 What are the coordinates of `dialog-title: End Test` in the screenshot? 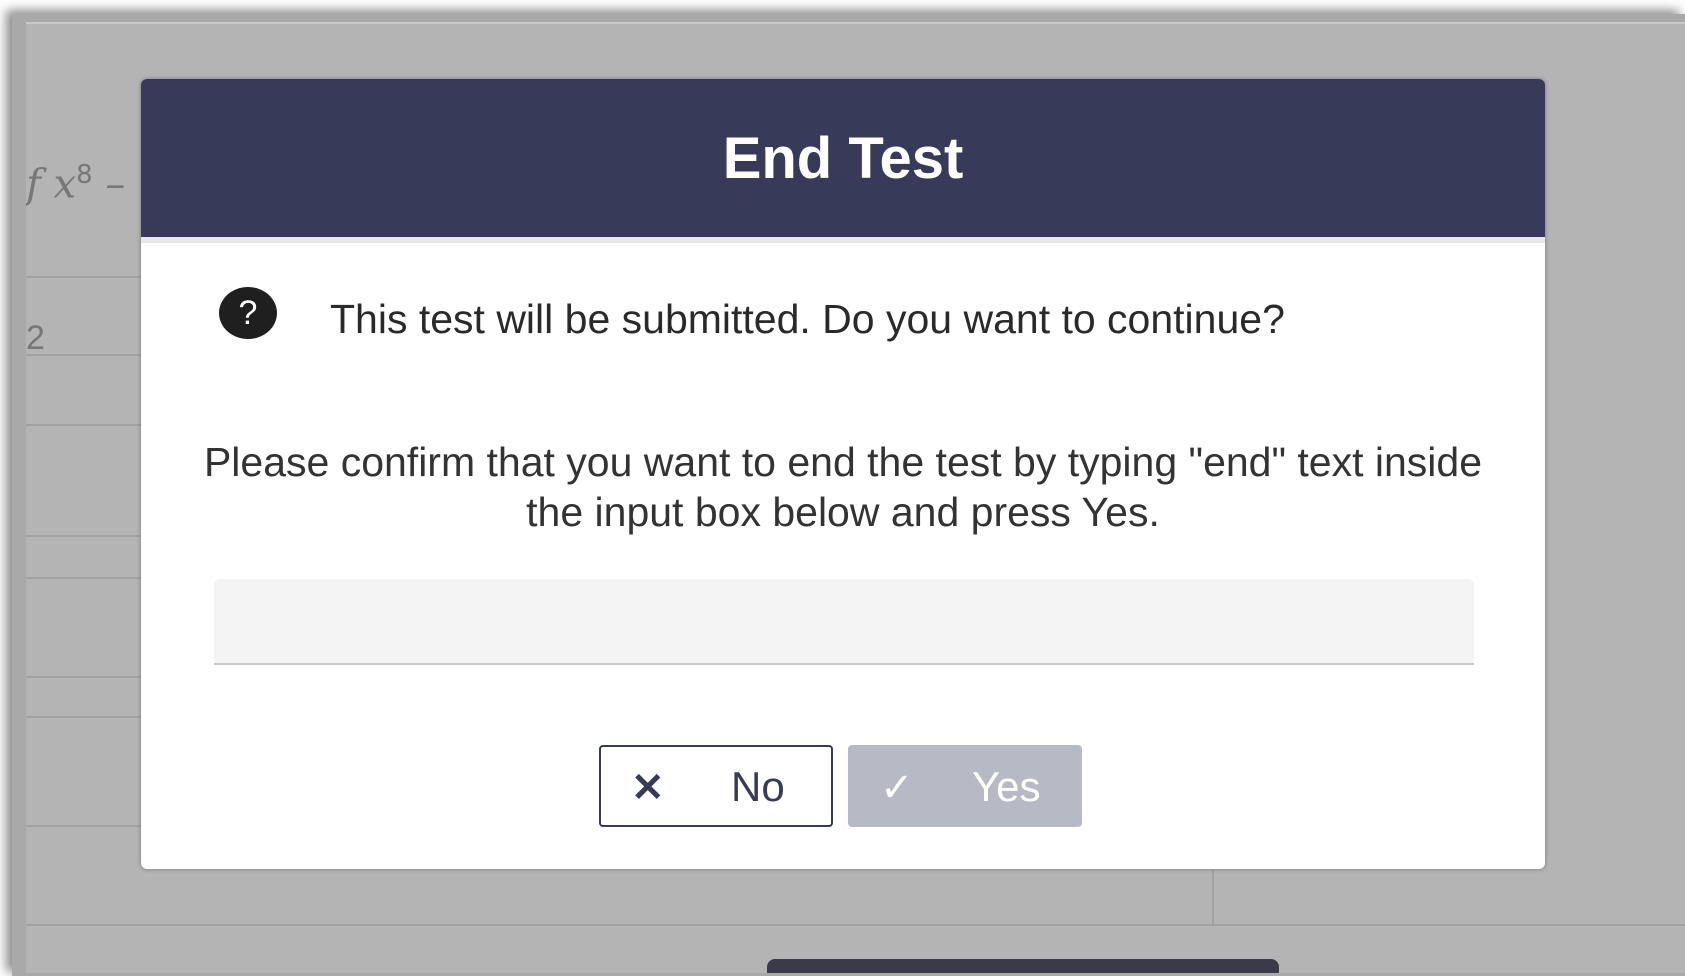 It's located at (843, 158).